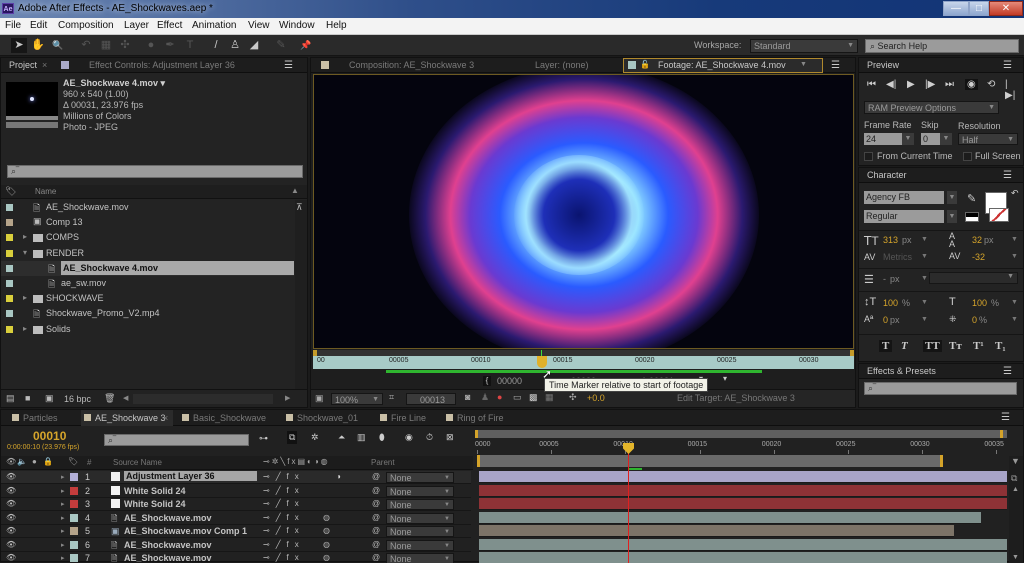 This screenshot has width=1024, height=563. What do you see at coordinates (73, 461) in the screenshot?
I see `label-column-icon: 🏷` at bounding box center [73, 461].